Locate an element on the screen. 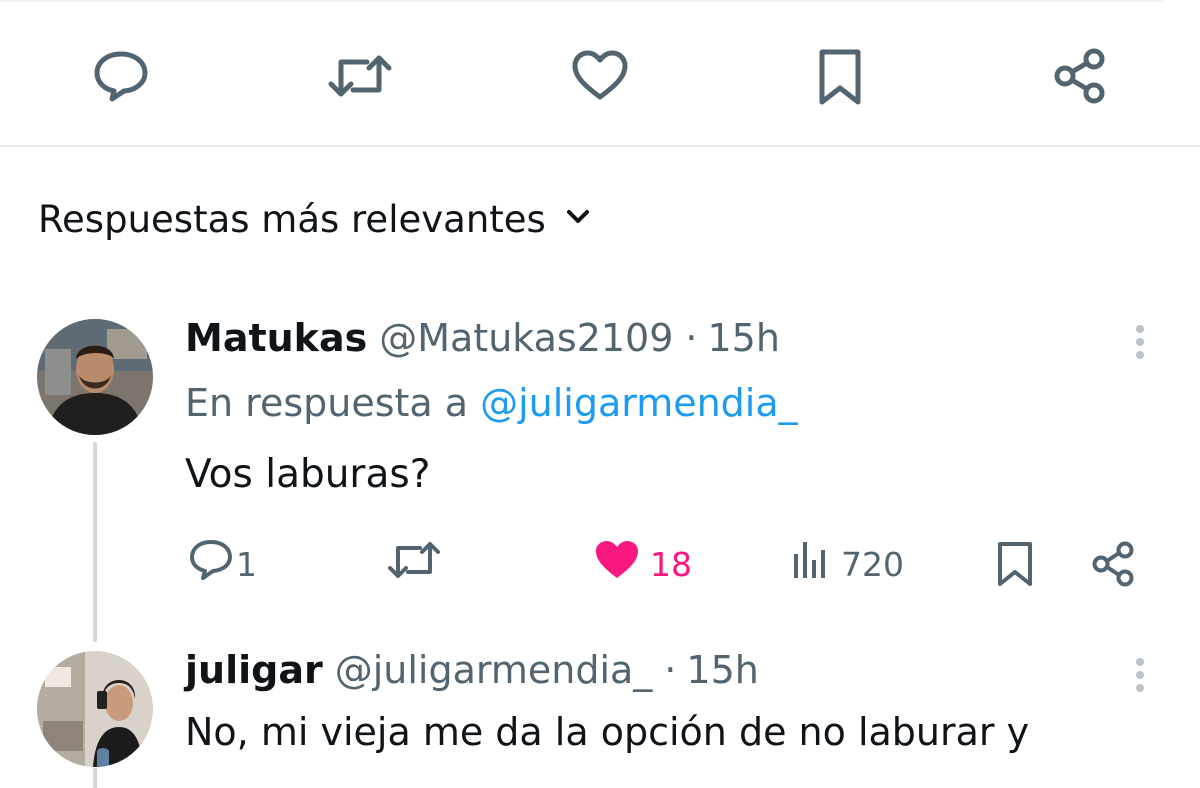  reply-to-handle: @juligarmendia_ is located at coordinates (639, 403).